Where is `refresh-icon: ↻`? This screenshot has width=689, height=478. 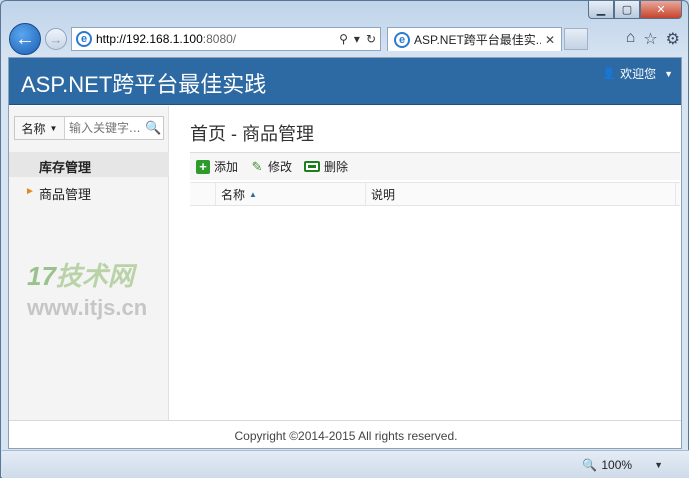
refresh-icon: ↻ is located at coordinates (371, 39).